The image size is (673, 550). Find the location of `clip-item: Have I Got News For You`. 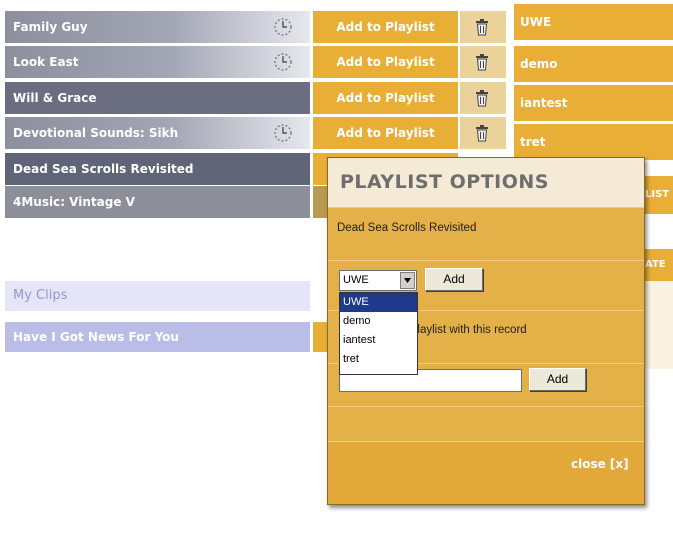

clip-item: Have I Got News For You is located at coordinates (157, 337).